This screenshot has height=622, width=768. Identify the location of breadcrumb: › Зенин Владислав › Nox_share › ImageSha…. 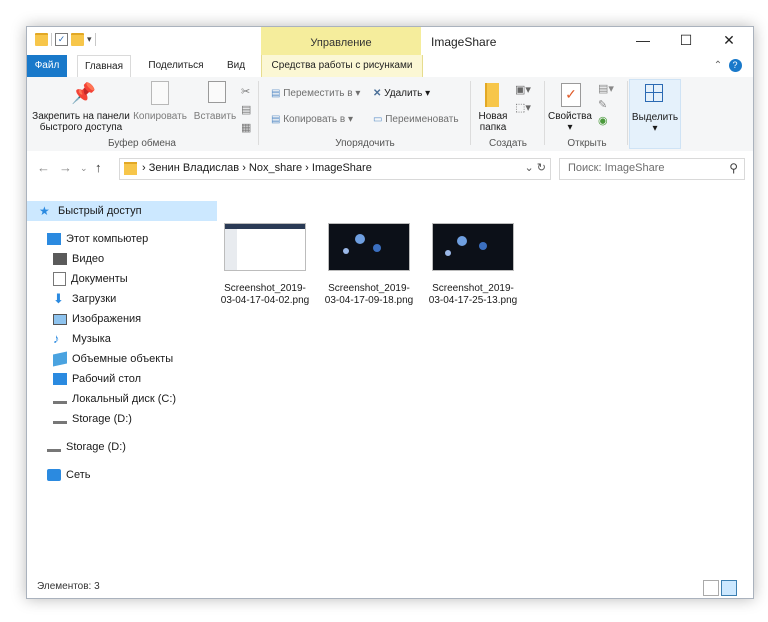
(257, 168).